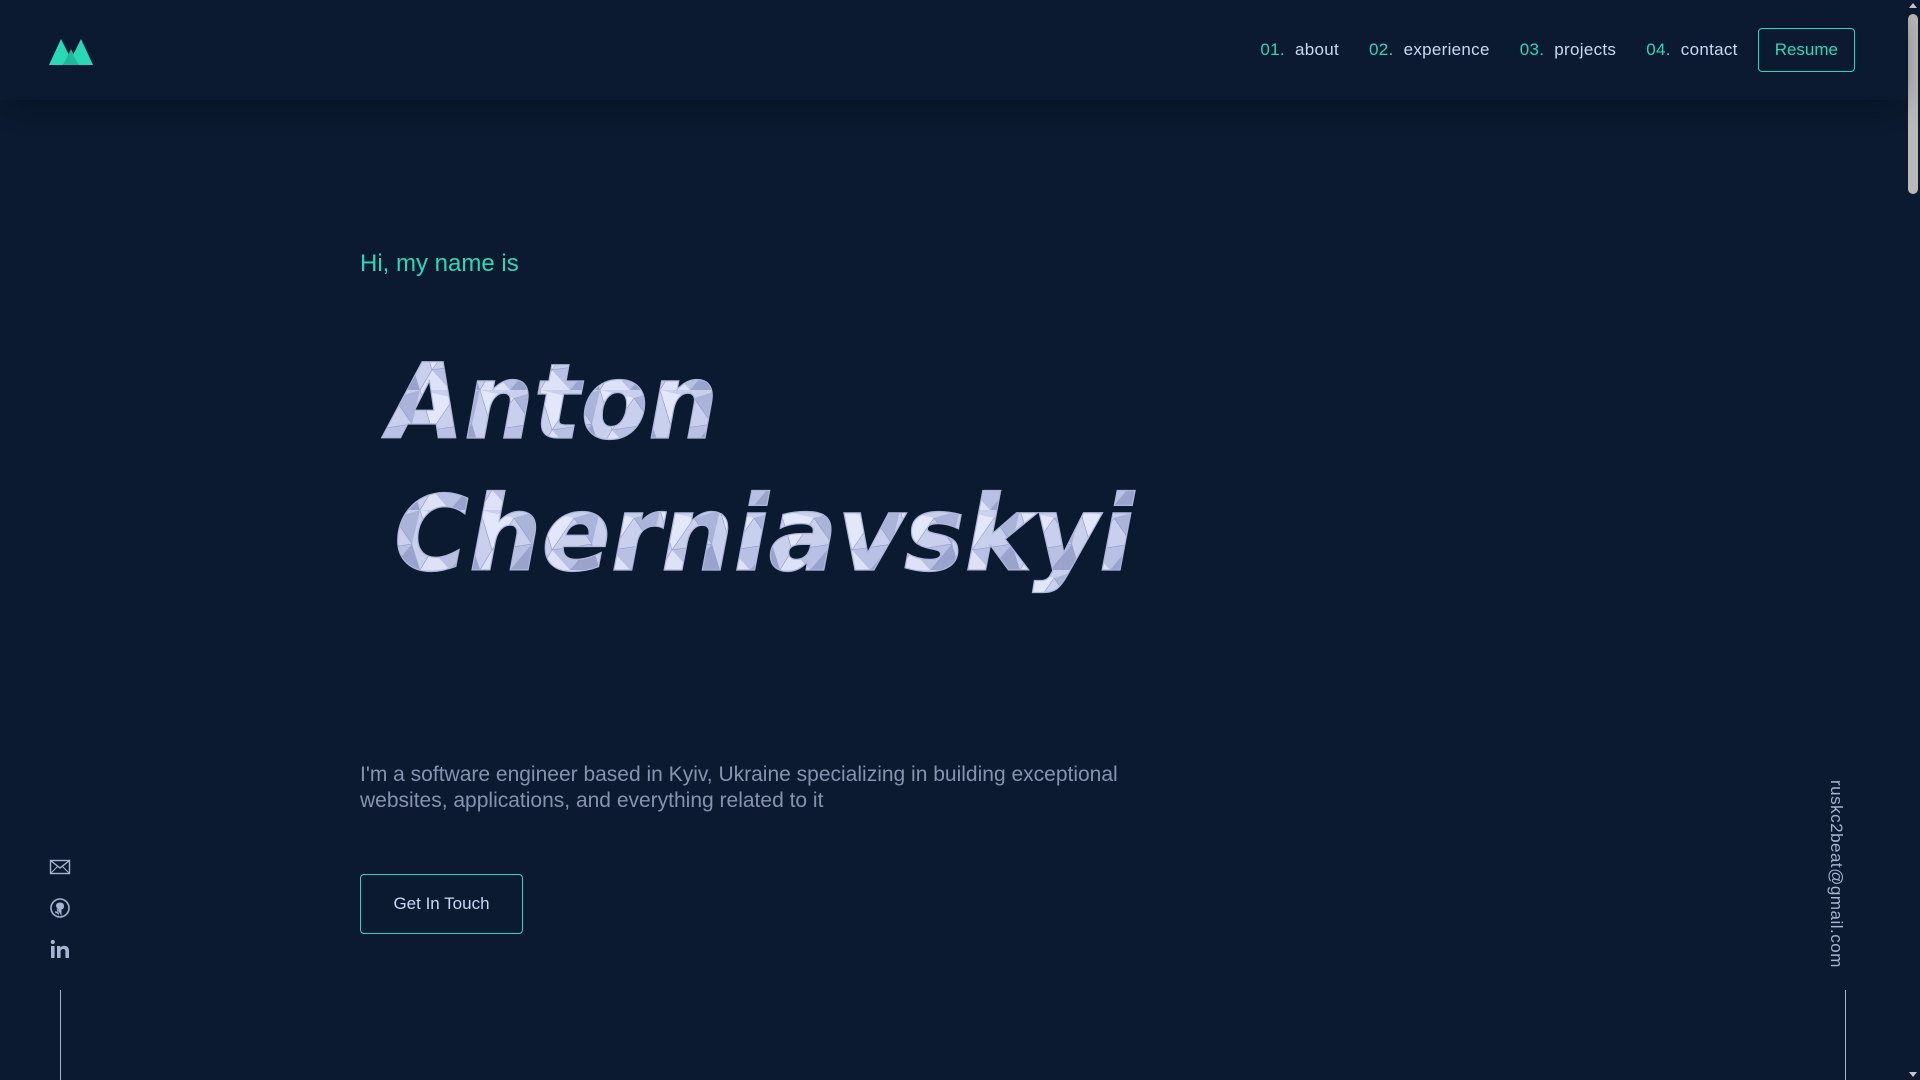 The height and width of the screenshot is (1080, 1920). What do you see at coordinates (60, 949) in the screenshot?
I see `linkedin-icon` at bounding box center [60, 949].